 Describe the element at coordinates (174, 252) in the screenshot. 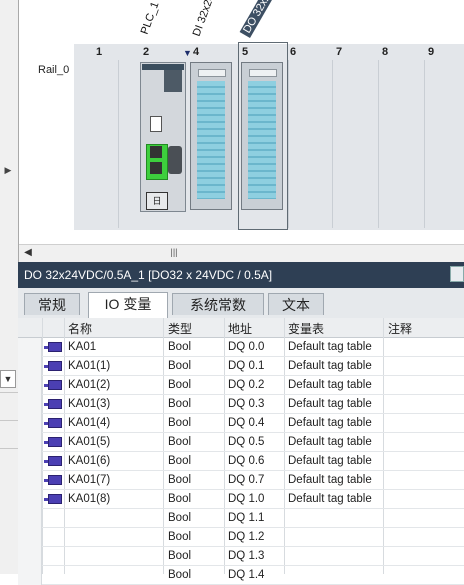

I see `scroll-thumb-grip: |||` at that location.